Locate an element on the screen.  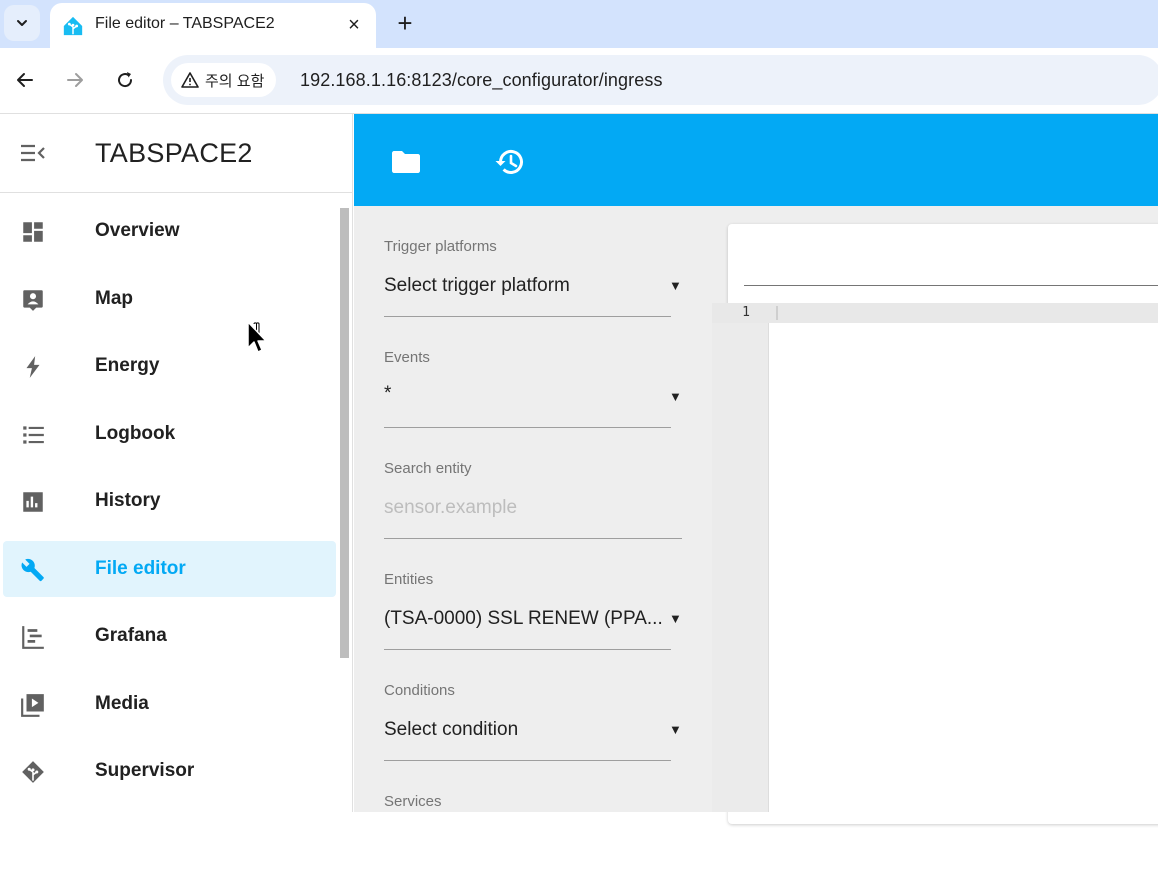
sidebar-item-supervisor: Supervisor is located at coordinates (169, 771).